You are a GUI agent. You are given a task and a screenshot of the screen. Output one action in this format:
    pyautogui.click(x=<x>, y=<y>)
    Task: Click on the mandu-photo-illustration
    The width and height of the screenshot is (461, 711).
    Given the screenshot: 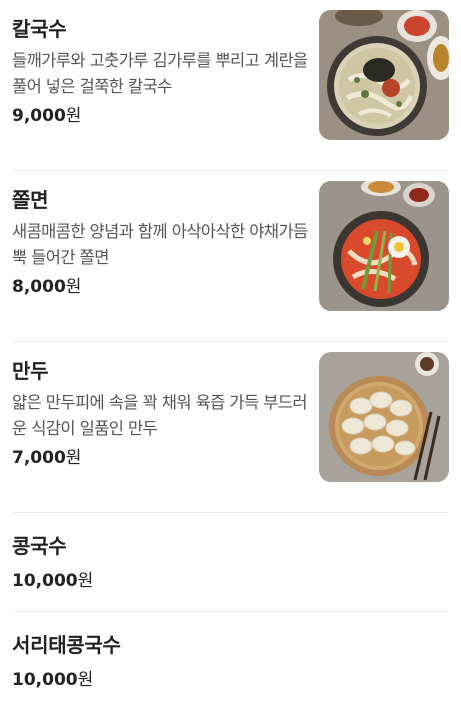 What is the action you would take?
    pyautogui.click(x=384, y=417)
    